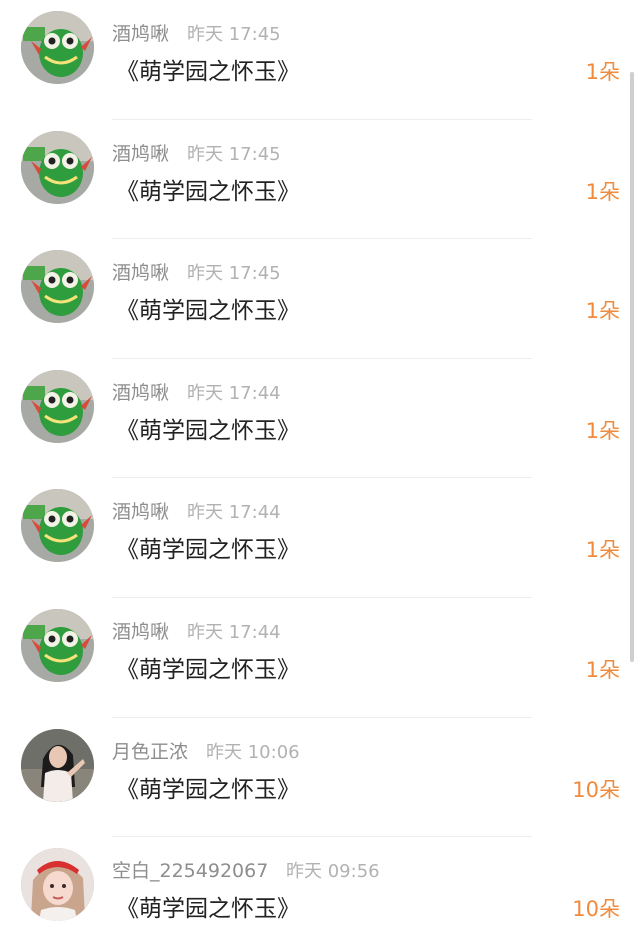 Image resolution: width=640 pixels, height=943 pixels. I want to click on list-item: 空白_225492067 昨天 09:56 《萌学园之怀玉》 10朵, so click(320, 890).